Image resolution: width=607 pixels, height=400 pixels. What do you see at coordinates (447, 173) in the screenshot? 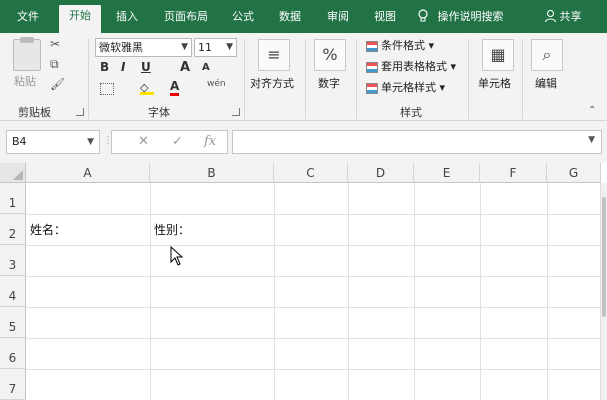
I see `column-header-e: E` at bounding box center [447, 173].